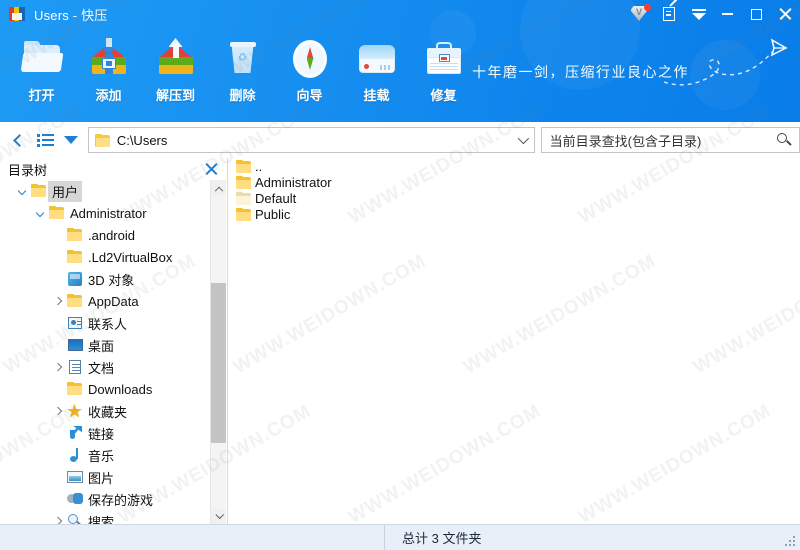  What do you see at coordinates (669, 14) in the screenshot?
I see `feedback-edit-icon` at bounding box center [669, 14].